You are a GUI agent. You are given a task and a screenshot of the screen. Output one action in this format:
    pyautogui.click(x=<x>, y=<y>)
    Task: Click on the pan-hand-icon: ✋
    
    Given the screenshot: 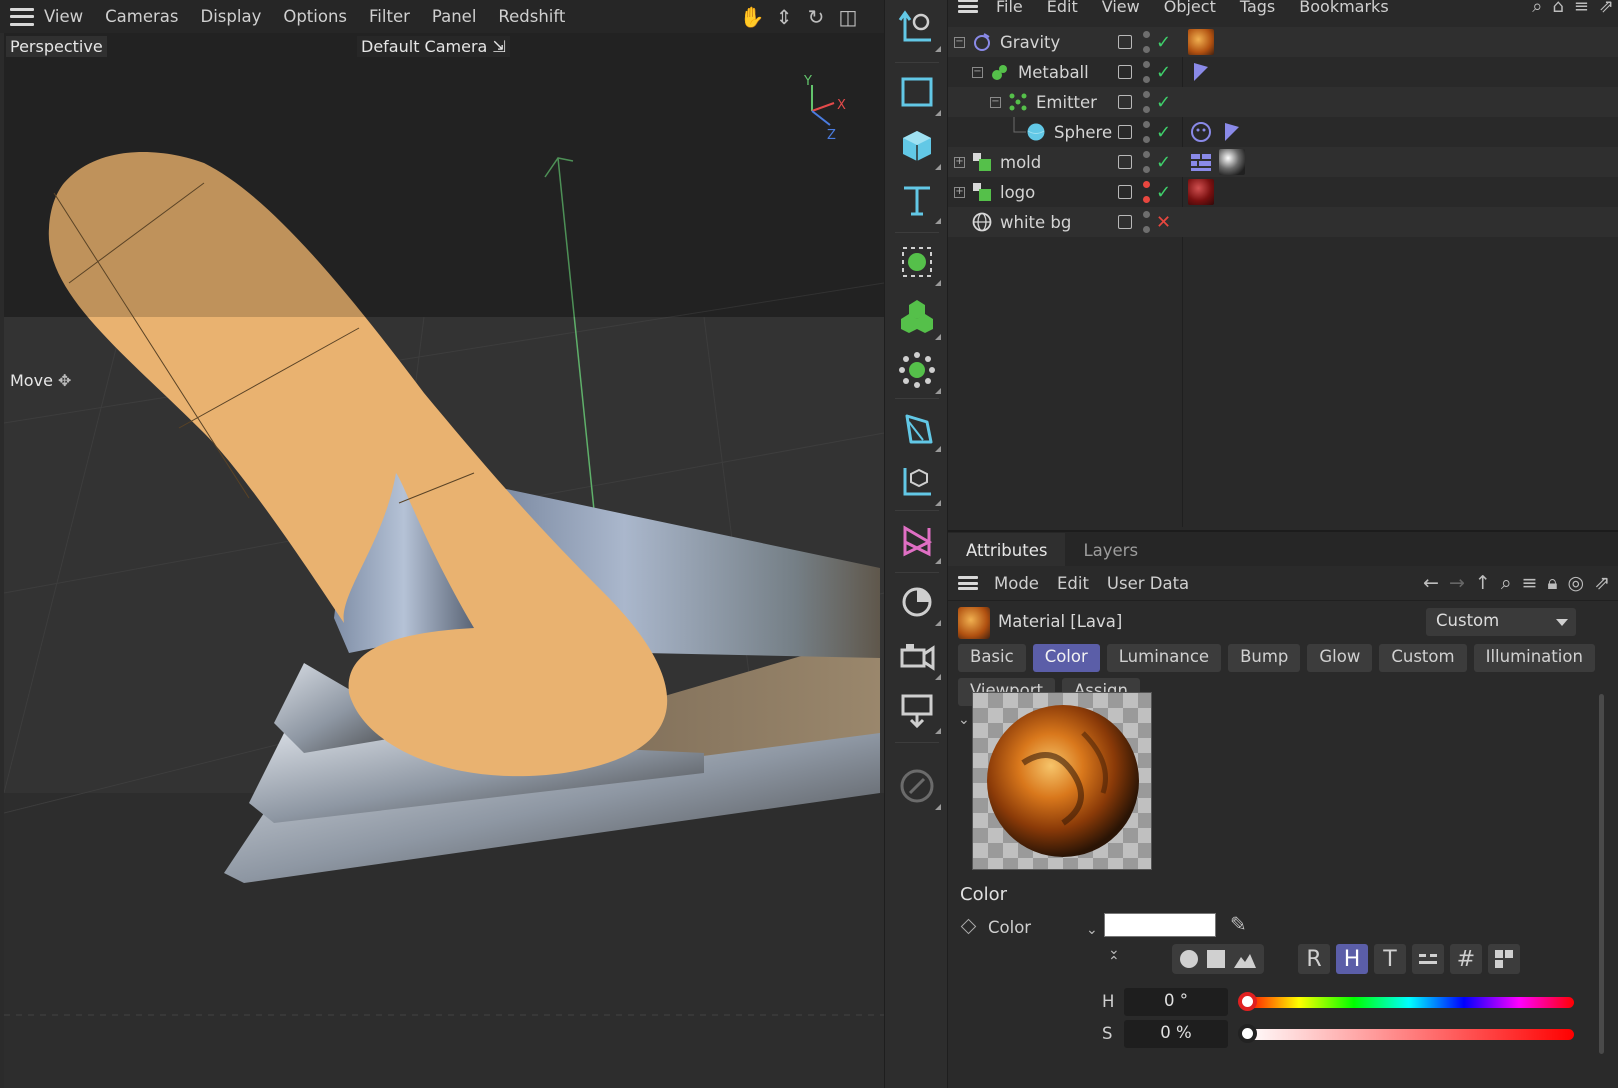 What is the action you would take?
    pyautogui.click(x=752, y=17)
    